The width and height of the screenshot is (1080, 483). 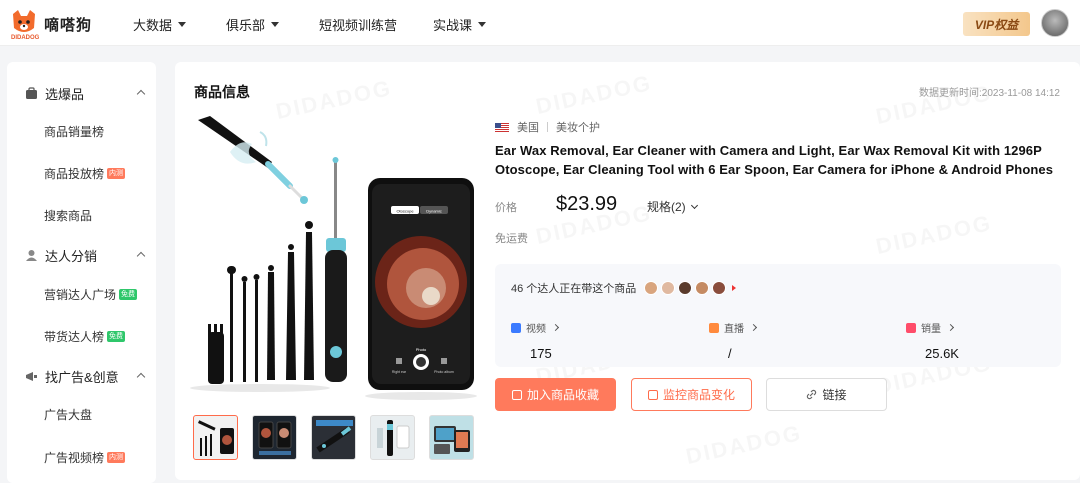 I want to click on stat-label: 销量, so click(x=931, y=329).